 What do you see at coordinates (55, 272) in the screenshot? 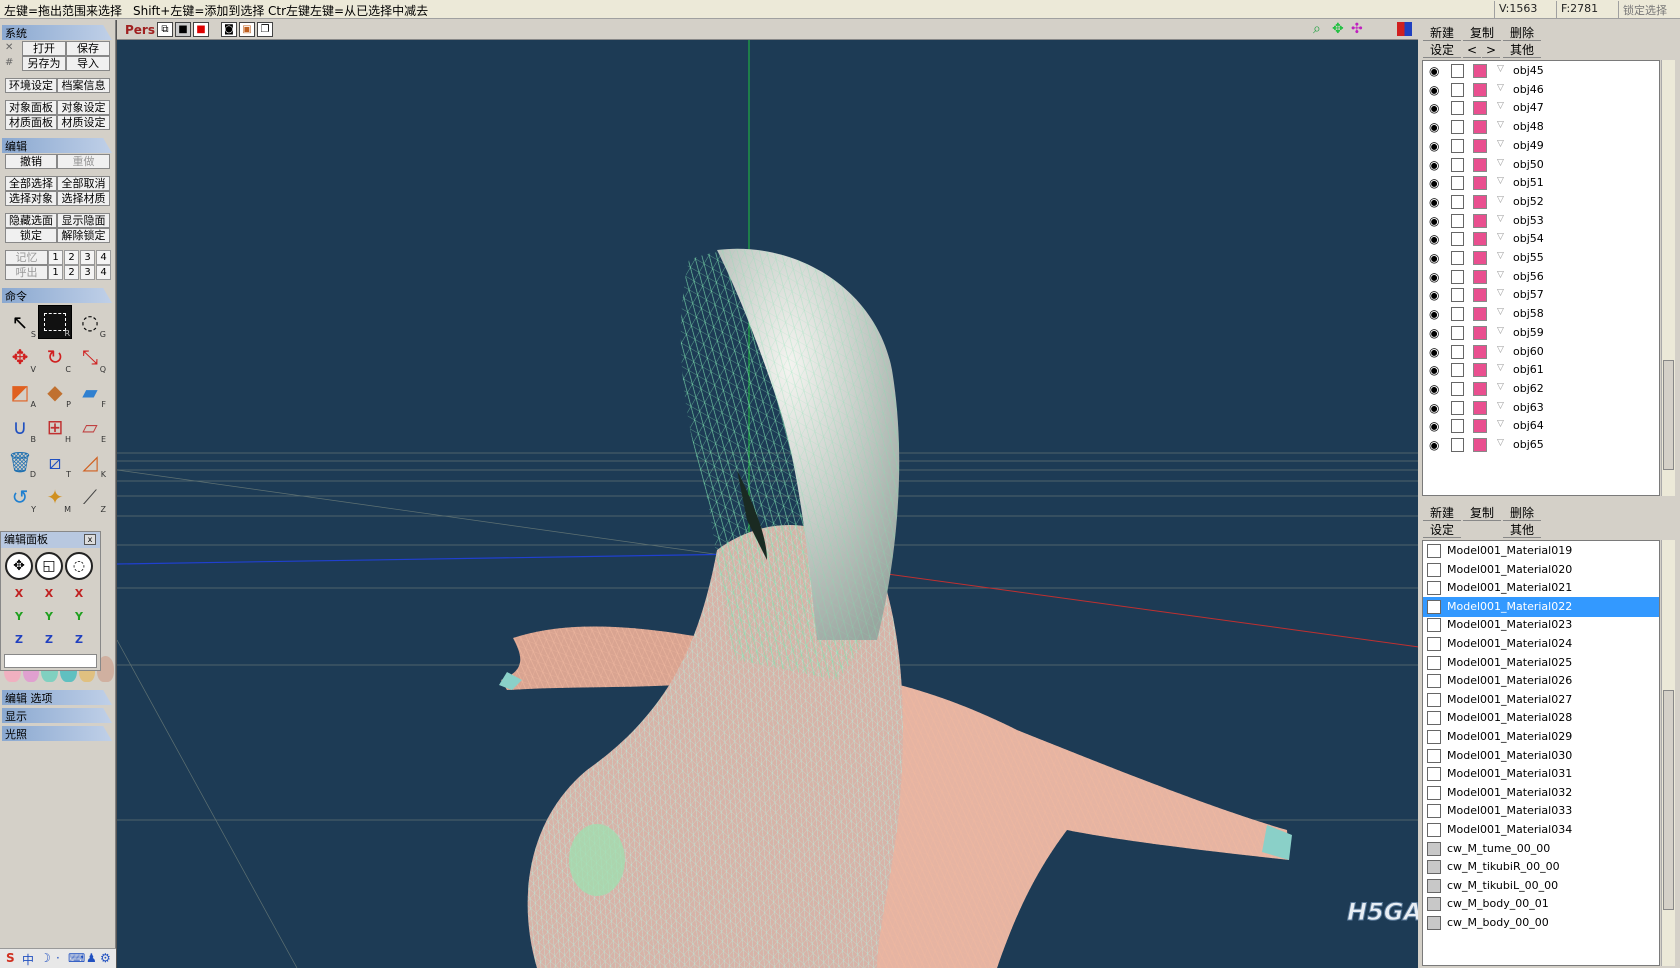
I see `recall-slot-1: 1` at bounding box center [55, 272].